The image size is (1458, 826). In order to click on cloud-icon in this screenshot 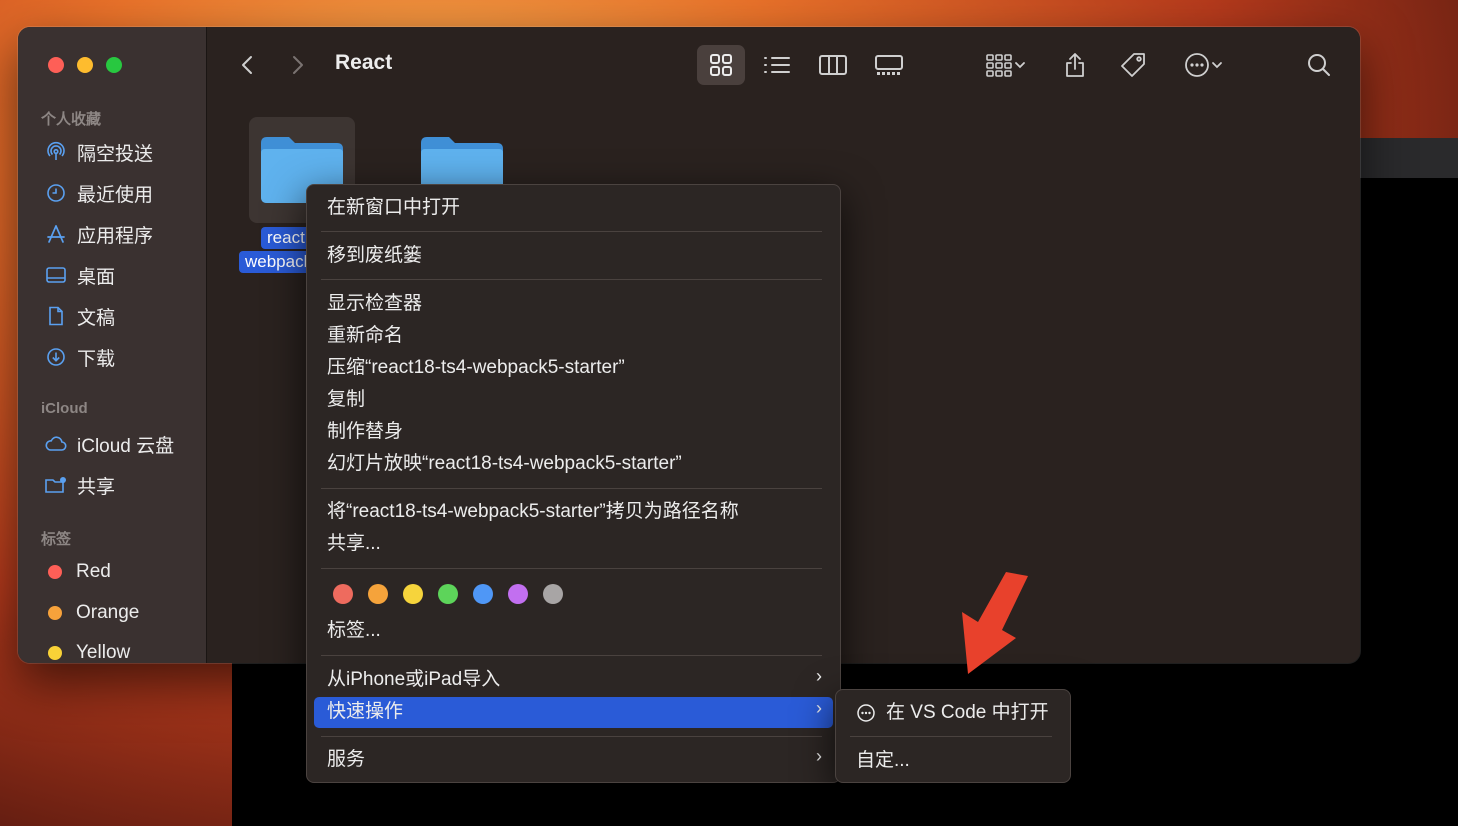, I will do `click(56, 444)`.